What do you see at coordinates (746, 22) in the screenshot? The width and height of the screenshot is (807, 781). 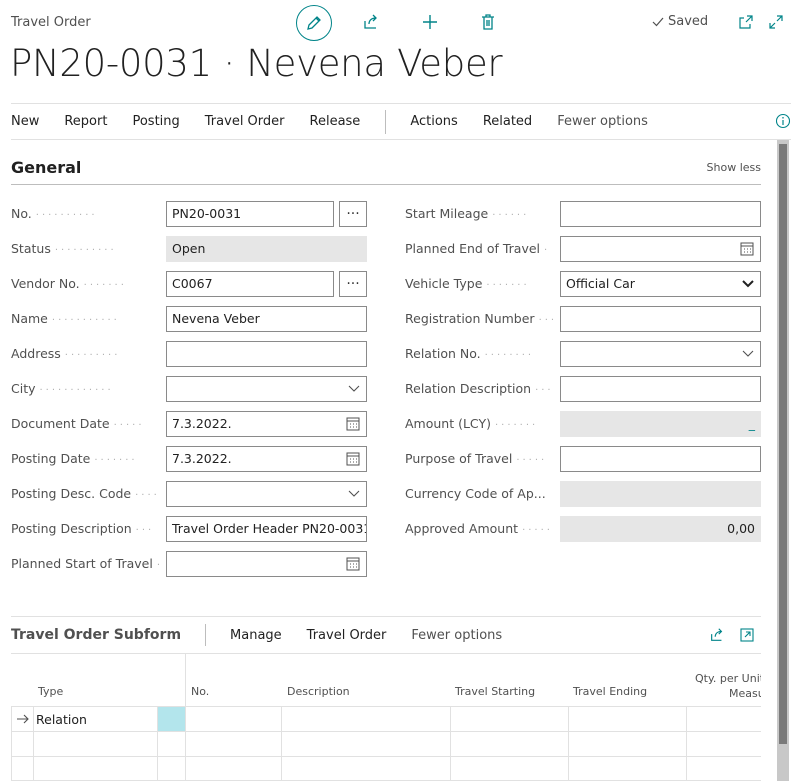 I see `open-new-window-button` at bounding box center [746, 22].